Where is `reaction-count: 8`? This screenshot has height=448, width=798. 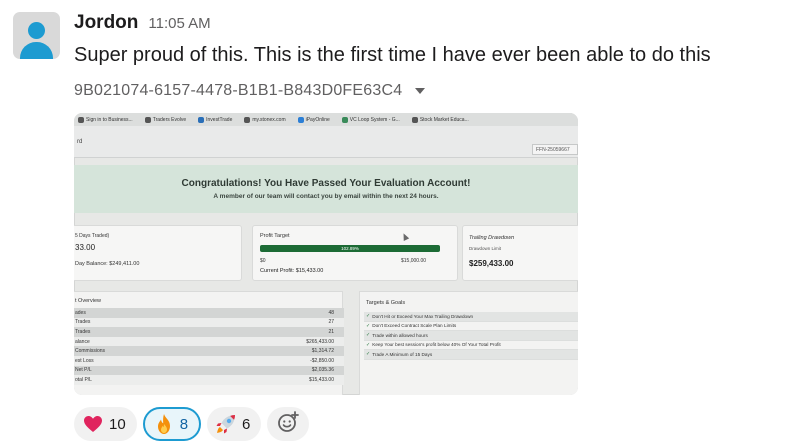
reaction-count: 8 is located at coordinates (184, 424).